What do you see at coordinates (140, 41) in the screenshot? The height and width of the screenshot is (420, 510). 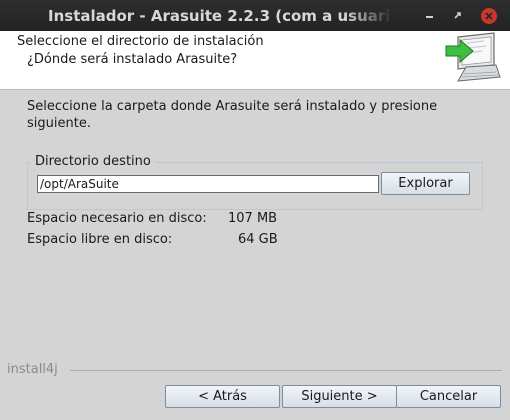 I see `step-title: Seleccione el directorio de instalación` at bounding box center [140, 41].